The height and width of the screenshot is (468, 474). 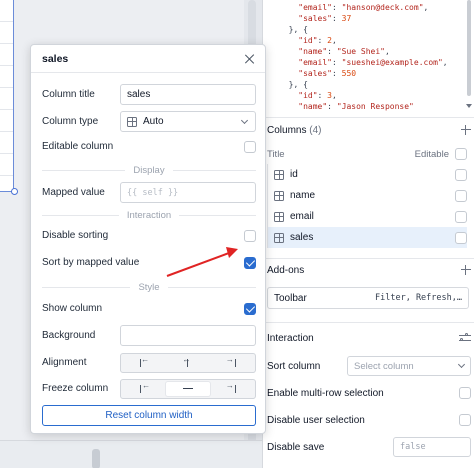 What do you see at coordinates (466, 270) in the screenshot?
I see `add-addon-icon` at bounding box center [466, 270].